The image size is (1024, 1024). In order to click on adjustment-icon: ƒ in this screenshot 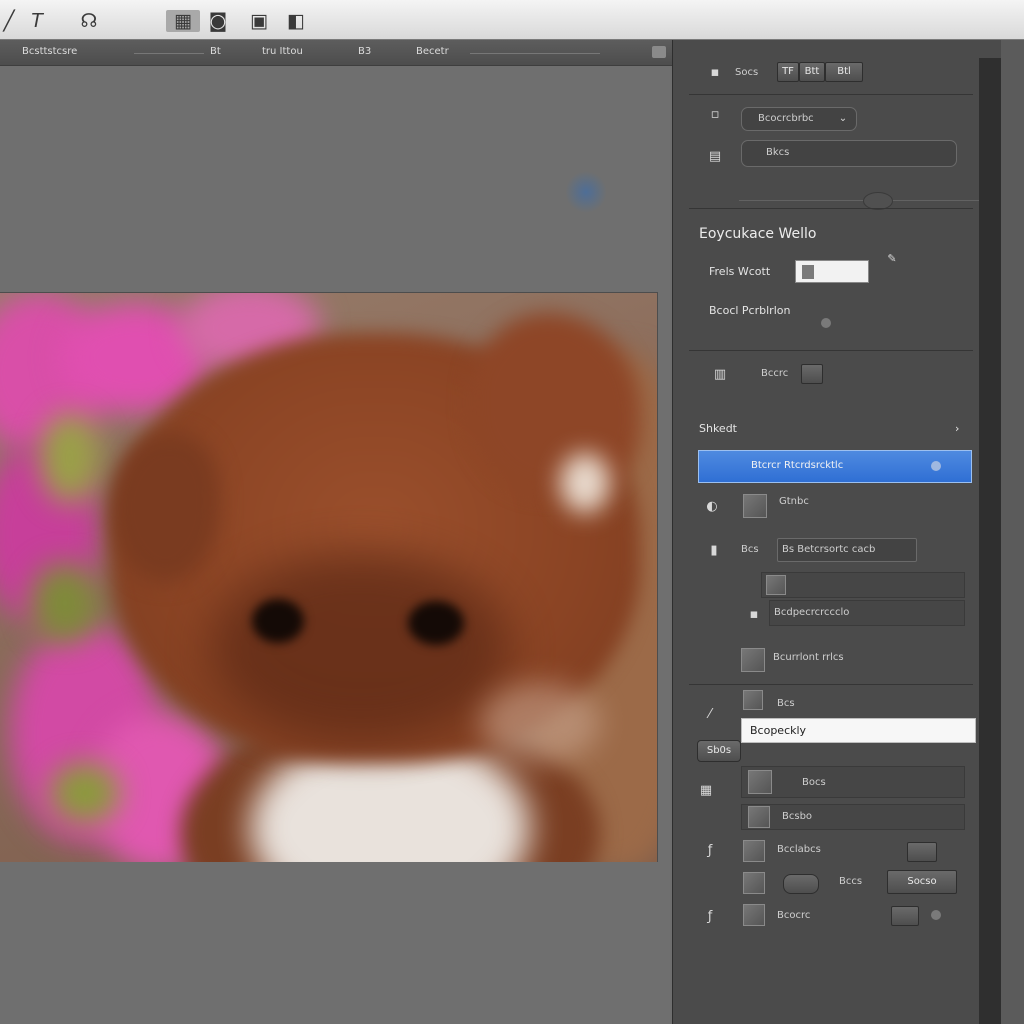, I will do `click(710, 917)`.